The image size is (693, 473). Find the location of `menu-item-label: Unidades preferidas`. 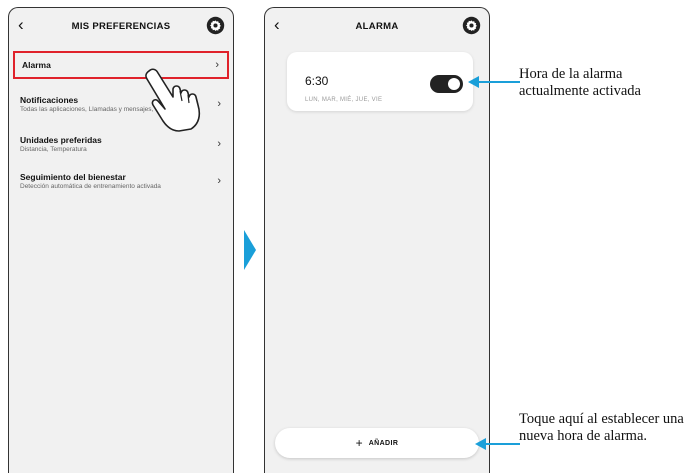

menu-item-label: Unidades preferidas is located at coordinates (61, 139).